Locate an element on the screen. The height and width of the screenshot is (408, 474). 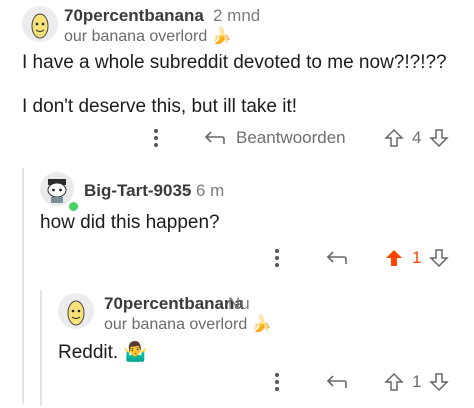
vote-controls: 4 is located at coordinates (417, 138).